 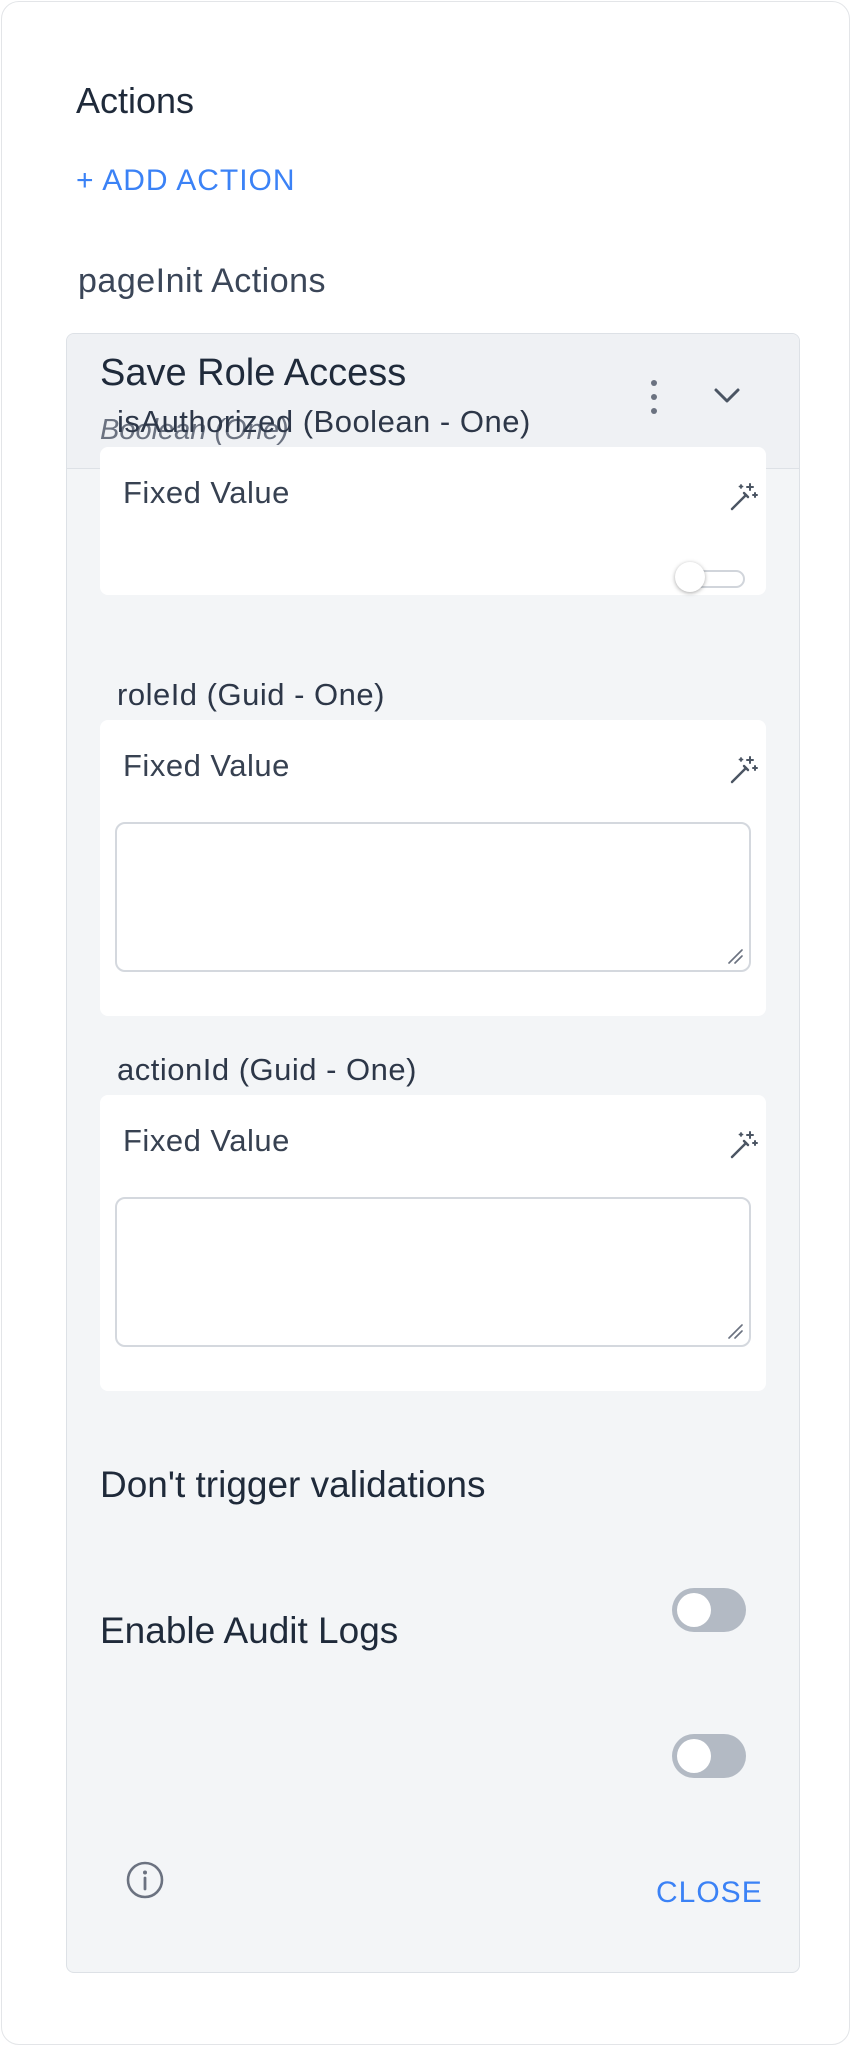 What do you see at coordinates (709, 1756) in the screenshot?
I see `enable-audit-logs-toggle` at bounding box center [709, 1756].